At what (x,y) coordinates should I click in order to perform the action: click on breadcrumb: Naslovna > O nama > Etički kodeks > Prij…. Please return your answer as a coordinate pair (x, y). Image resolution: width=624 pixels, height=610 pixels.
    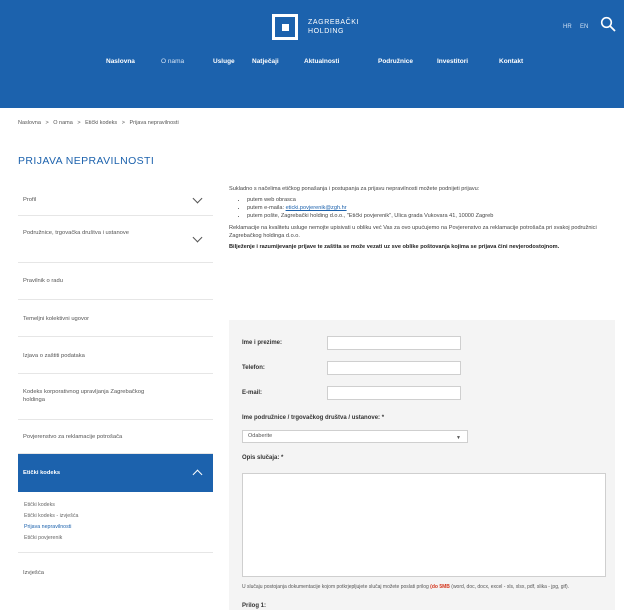
    Looking at the image, I should click on (100, 123).